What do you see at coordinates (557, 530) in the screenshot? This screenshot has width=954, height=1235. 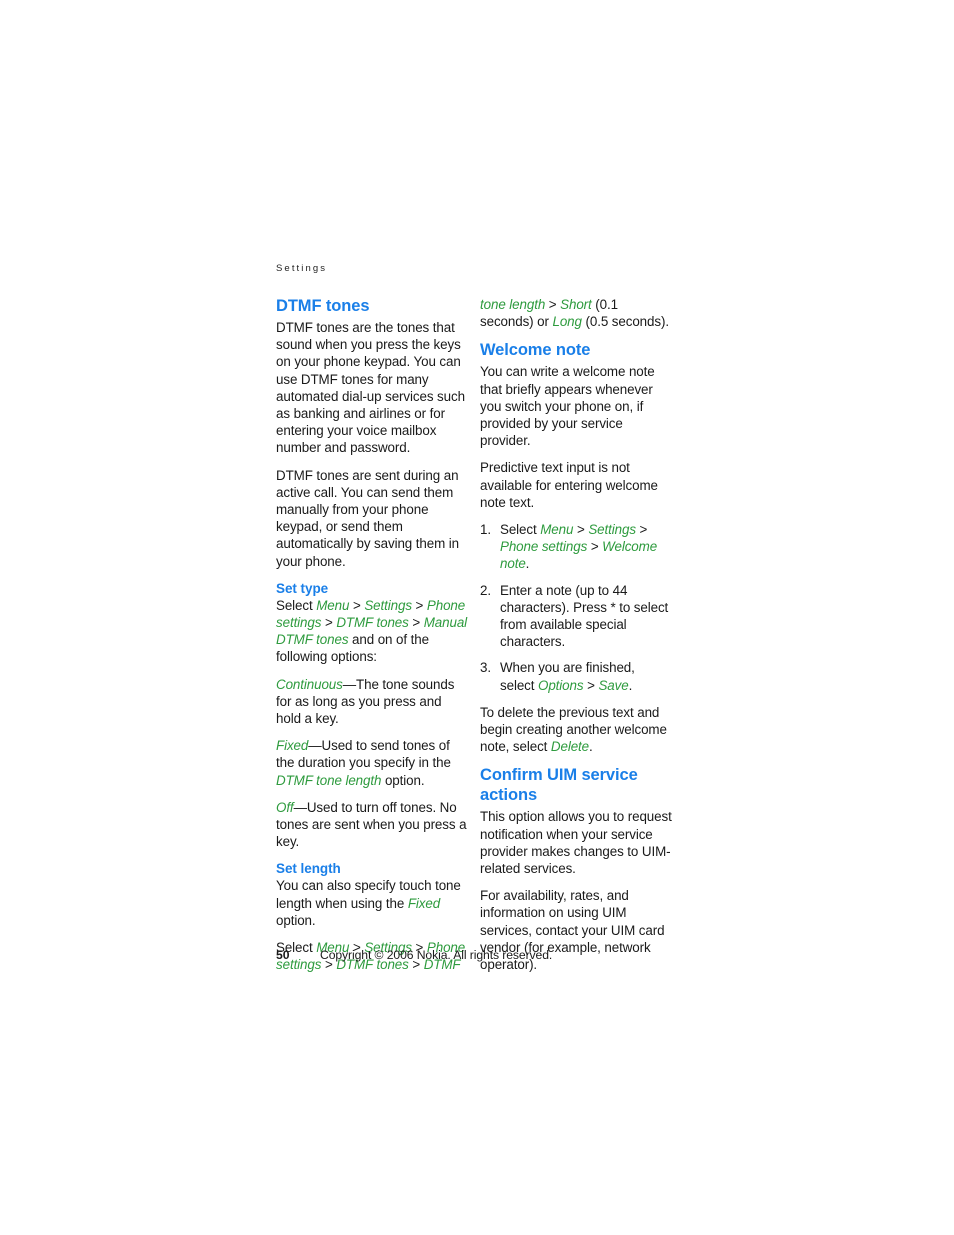 I see `menu-item-menu-3: Menu` at bounding box center [557, 530].